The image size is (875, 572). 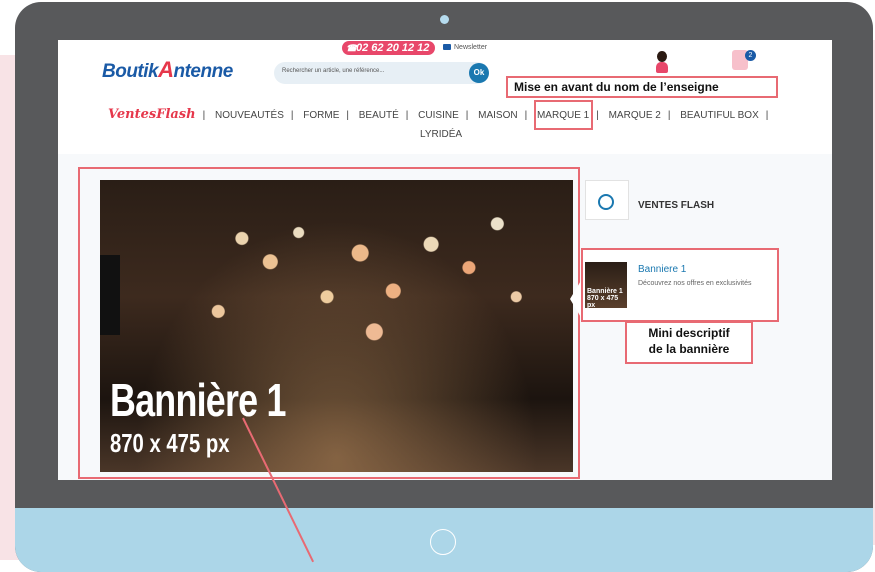 What do you see at coordinates (689, 349) in the screenshot?
I see `callout-line-2: de la bannière` at bounding box center [689, 349].